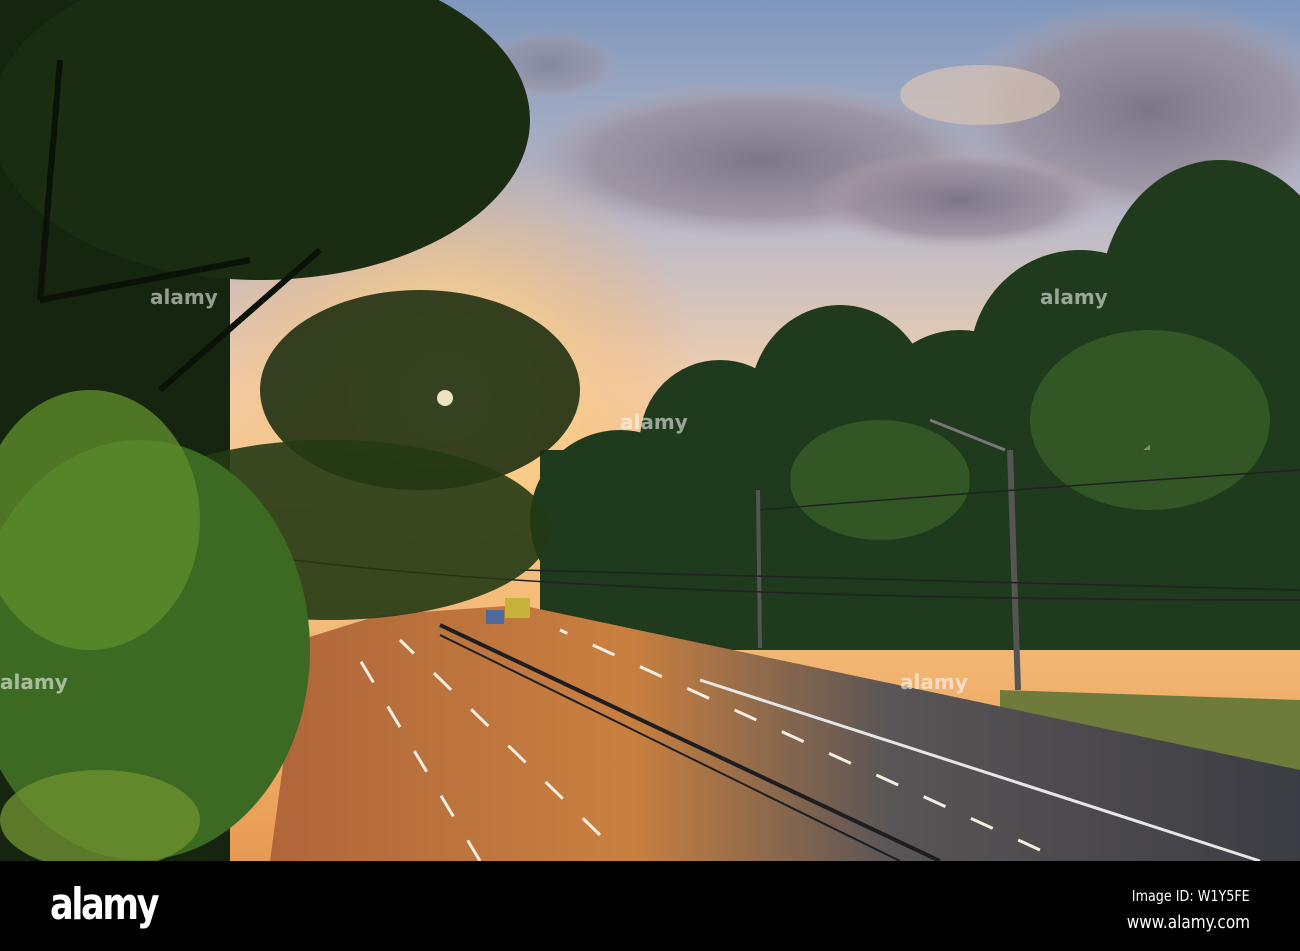 The height and width of the screenshot is (951, 1300). What do you see at coordinates (1188, 922) in the screenshot?
I see `site-url: www.alamy.com` at bounding box center [1188, 922].